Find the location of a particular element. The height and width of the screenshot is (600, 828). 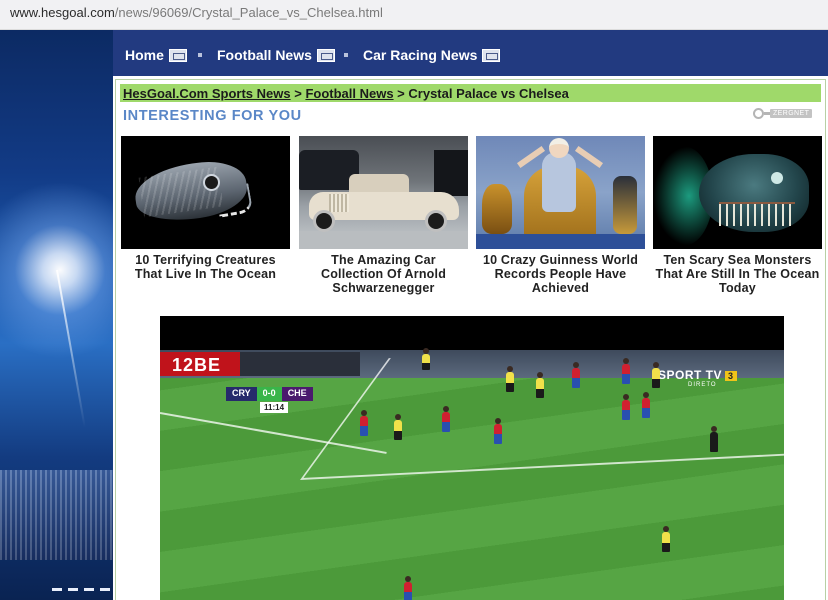

key-icon is located at coordinates (758, 113).